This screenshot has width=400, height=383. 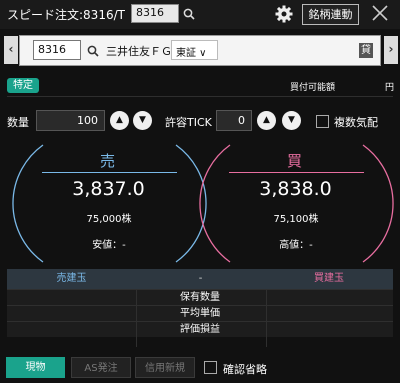 I want to click on buy-arc-right, so click(x=378, y=203).